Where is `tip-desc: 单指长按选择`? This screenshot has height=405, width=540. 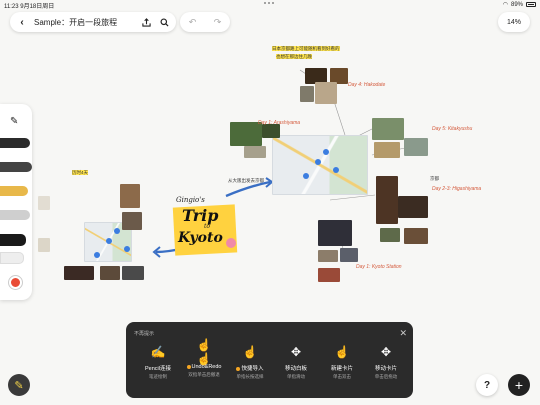
tip-desc: 单指长按选择 is located at coordinates (250, 376).